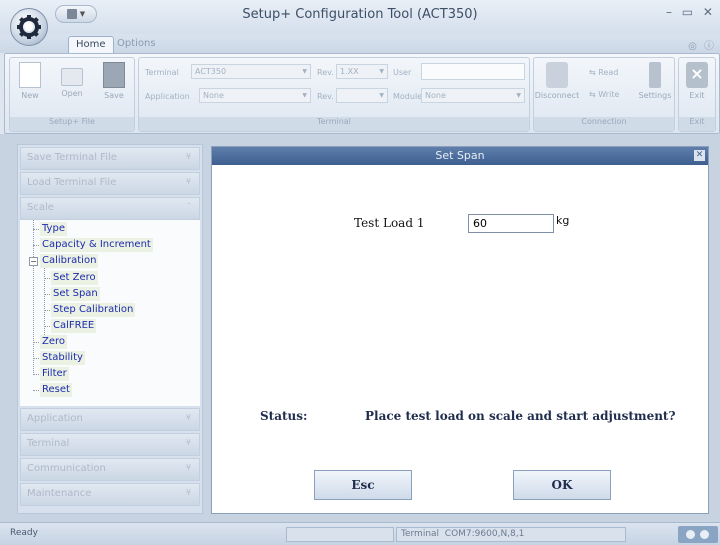  What do you see at coordinates (603, 72) in the screenshot?
I see `read-button: ⇆ Read` at bounding box center [603, 72].